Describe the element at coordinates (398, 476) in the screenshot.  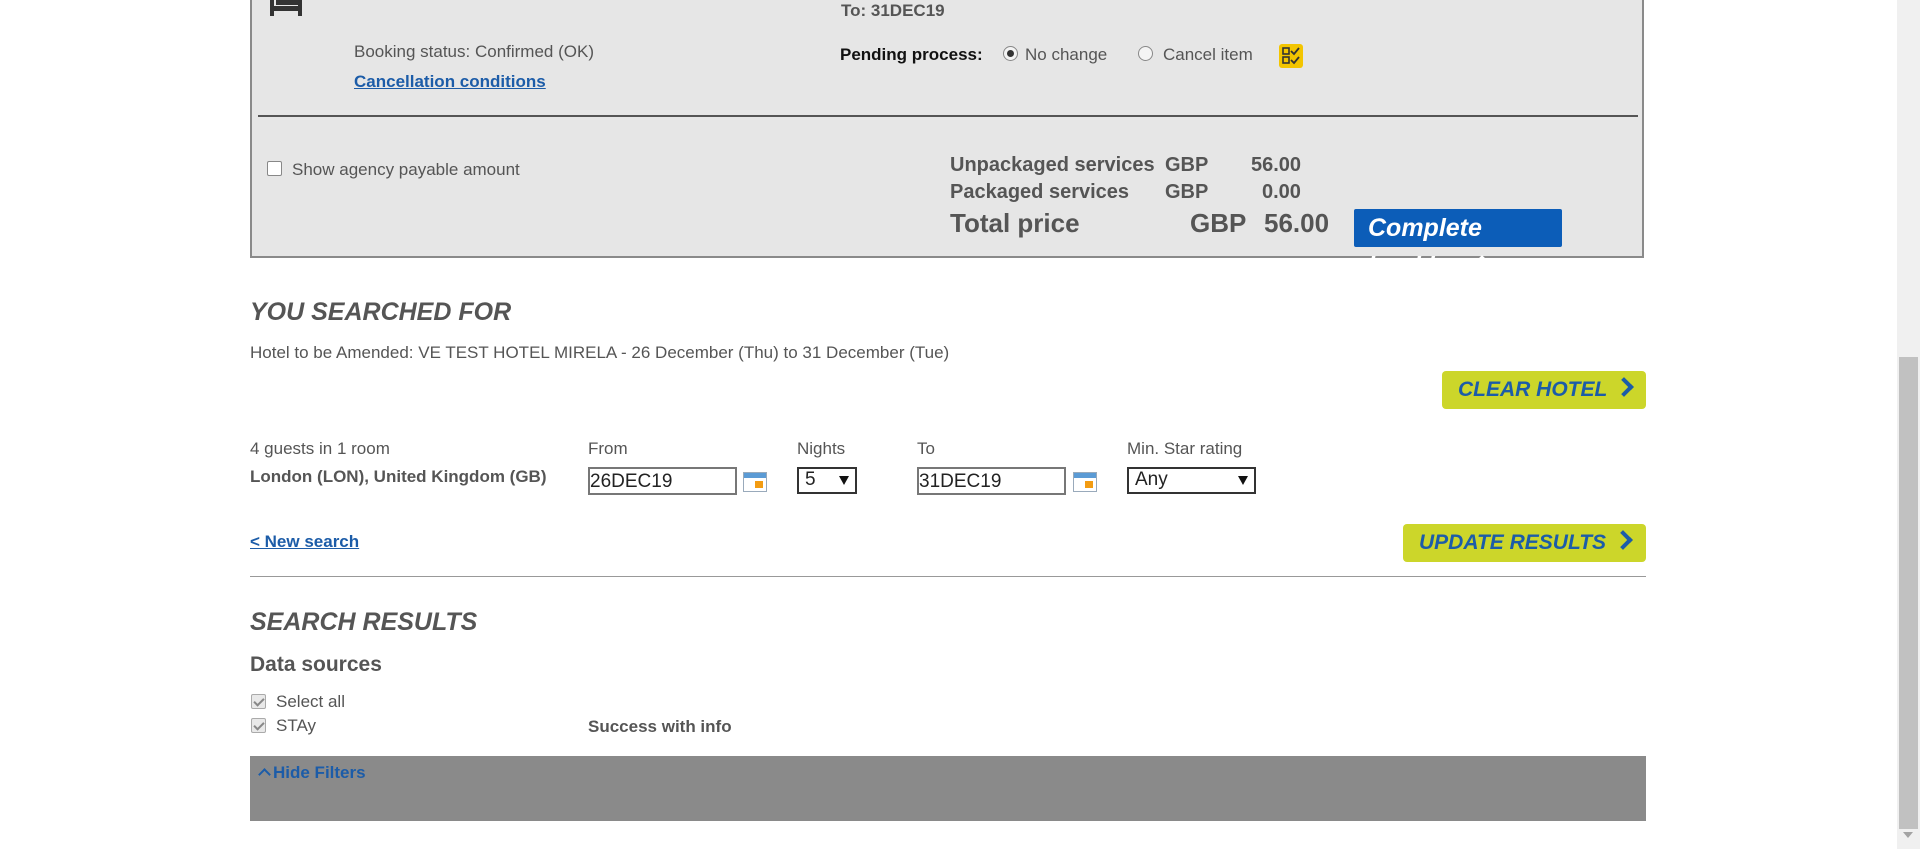
I see `destination-text: London (LON), United Kingdom (GB)` at that location.